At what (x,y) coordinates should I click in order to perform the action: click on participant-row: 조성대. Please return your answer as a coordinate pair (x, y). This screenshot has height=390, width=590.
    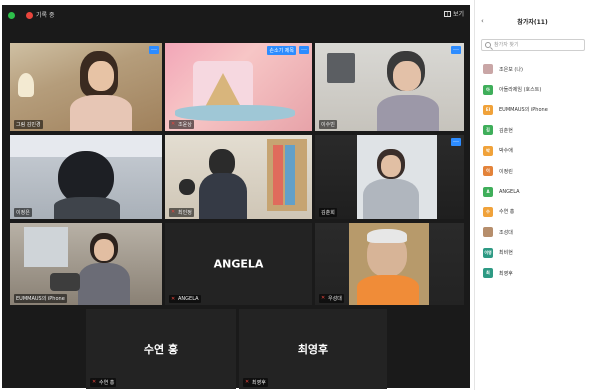
    Looking at the image, I should click on (535, 232).